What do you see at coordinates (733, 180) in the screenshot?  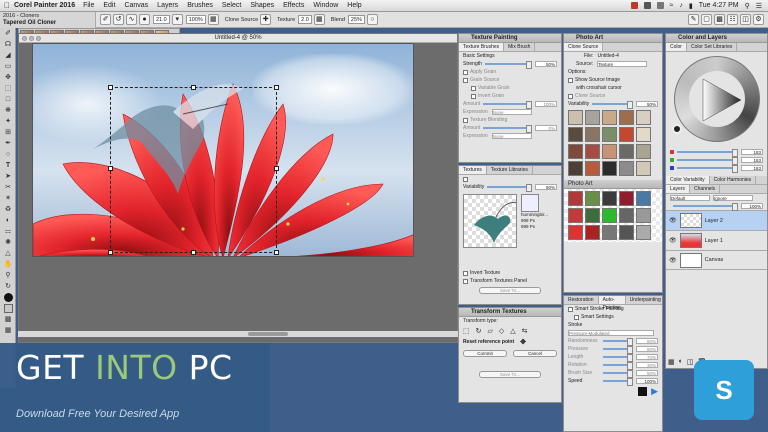 I see `tab-color-harmonies: Color Harmonies` at bounding box center [733, 180].